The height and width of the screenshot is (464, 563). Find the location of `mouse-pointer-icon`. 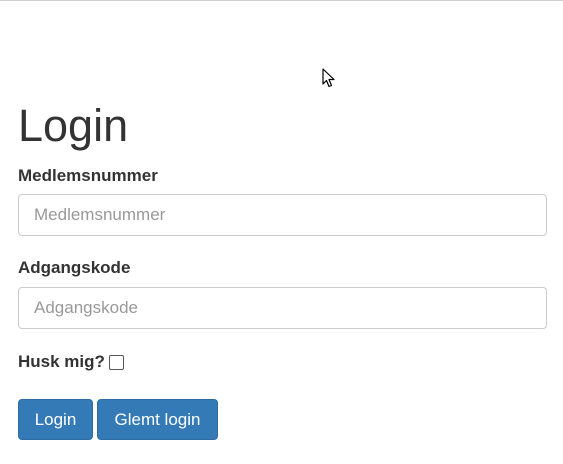

mouse-pointer-icon is located at coordinates (328, 78).